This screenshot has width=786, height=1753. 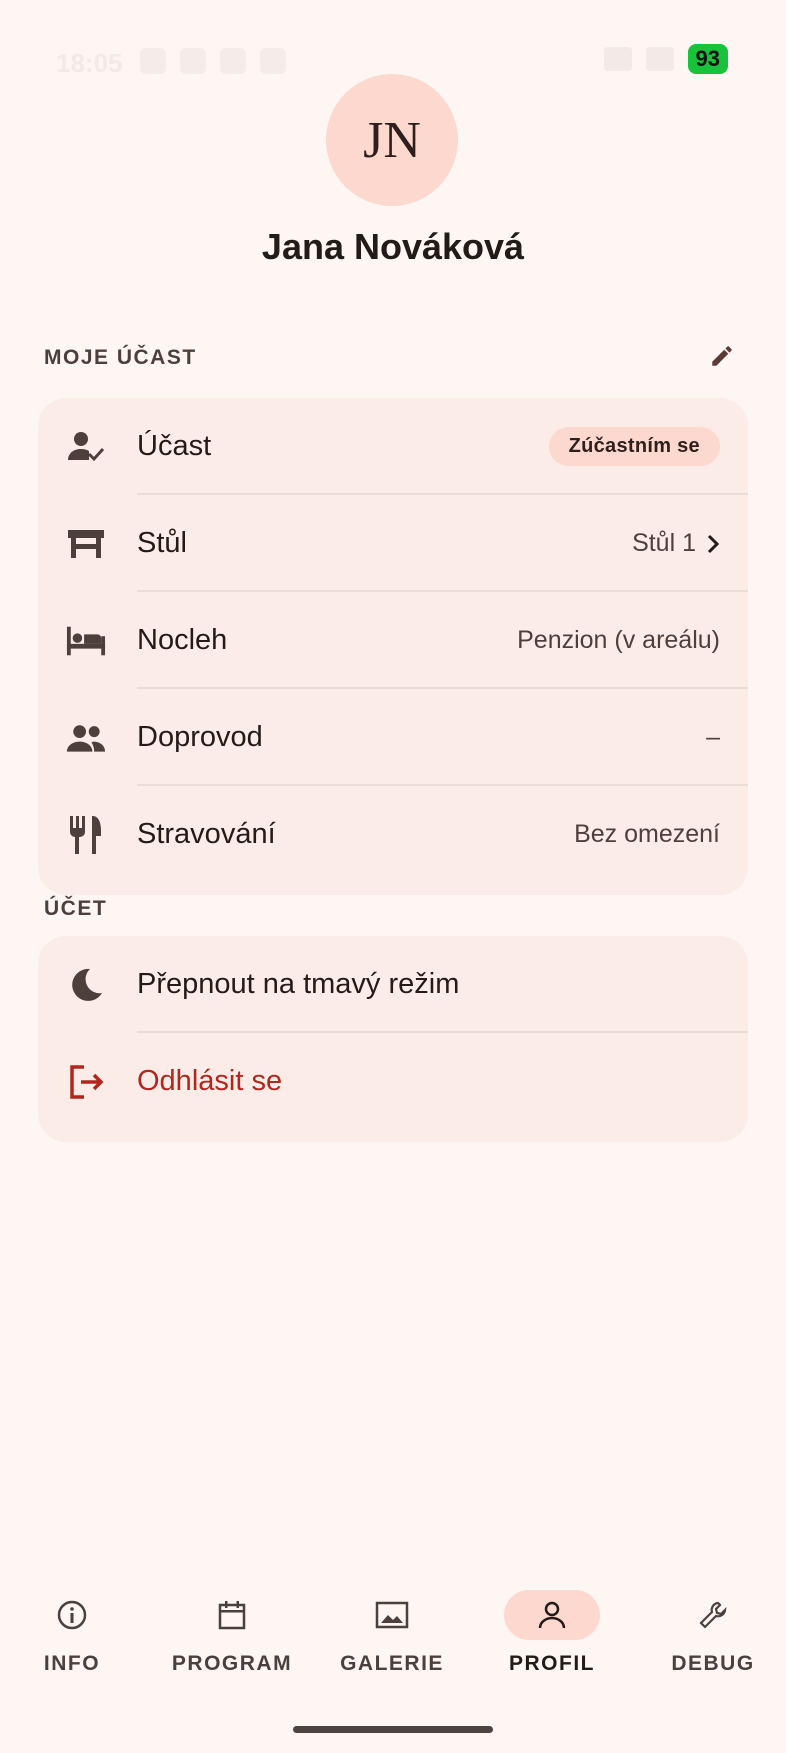 I want to click on info-icon, so click(x=72, y=1615).